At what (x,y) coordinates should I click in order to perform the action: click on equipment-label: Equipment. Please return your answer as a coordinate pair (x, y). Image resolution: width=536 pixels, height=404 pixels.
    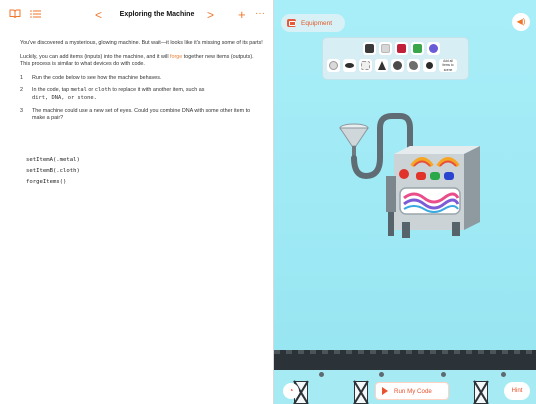
    Looking at the image, I should click on (317, 23).